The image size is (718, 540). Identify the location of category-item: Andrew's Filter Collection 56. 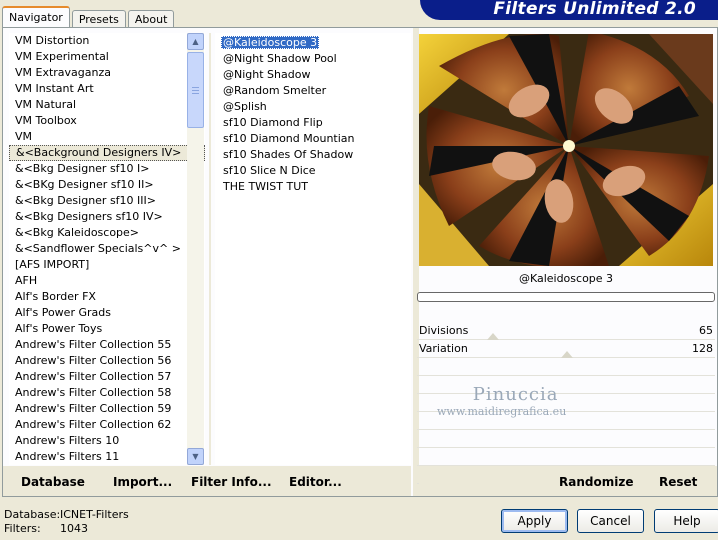
(107, 361).